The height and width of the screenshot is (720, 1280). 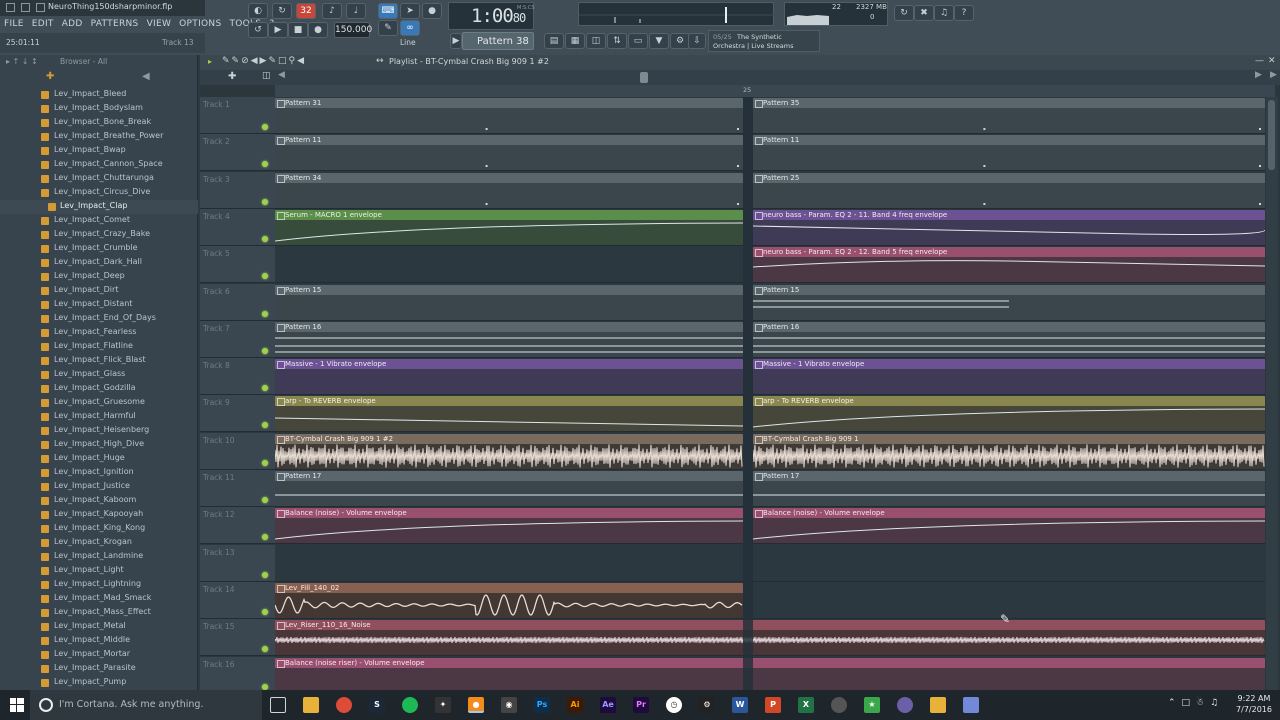 What do you see at coordinates (806, 705) in the screenshot?
I see `excel-icon: X` at bounding box center [806, 705].